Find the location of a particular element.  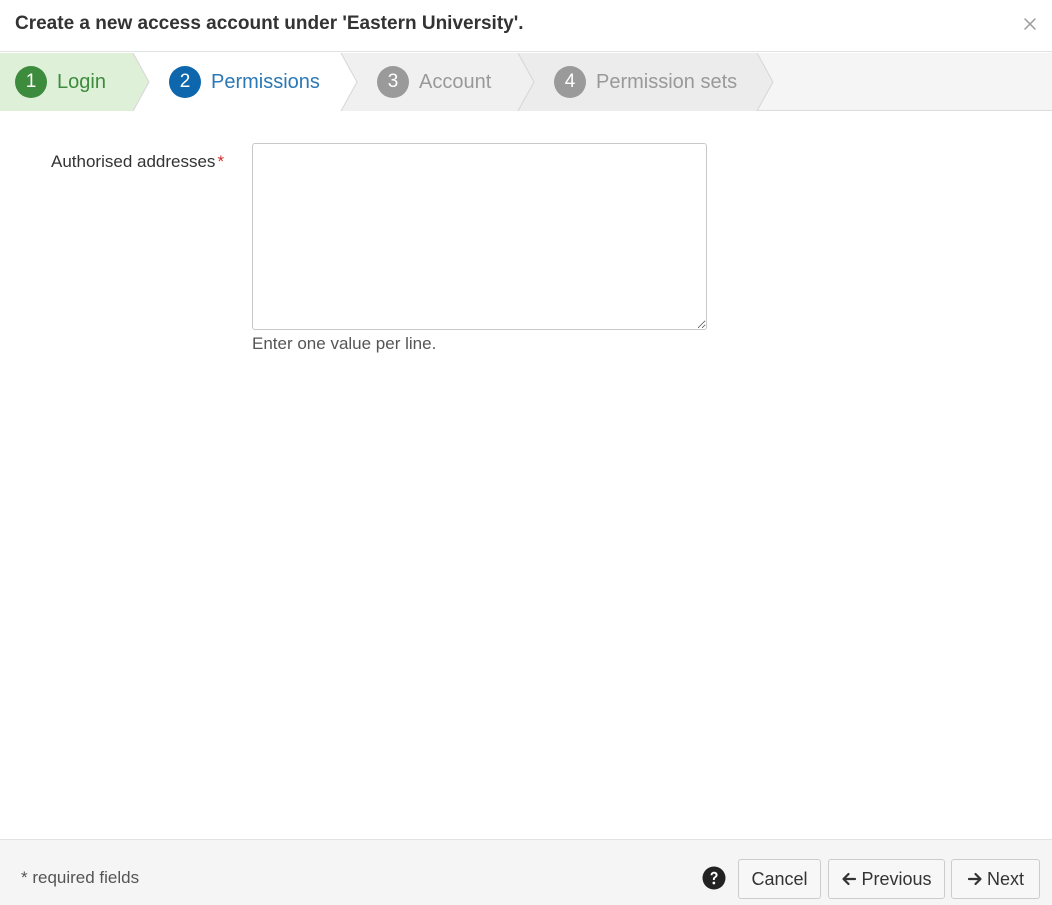

step-number: 2 is located at coordinates (185, 82).